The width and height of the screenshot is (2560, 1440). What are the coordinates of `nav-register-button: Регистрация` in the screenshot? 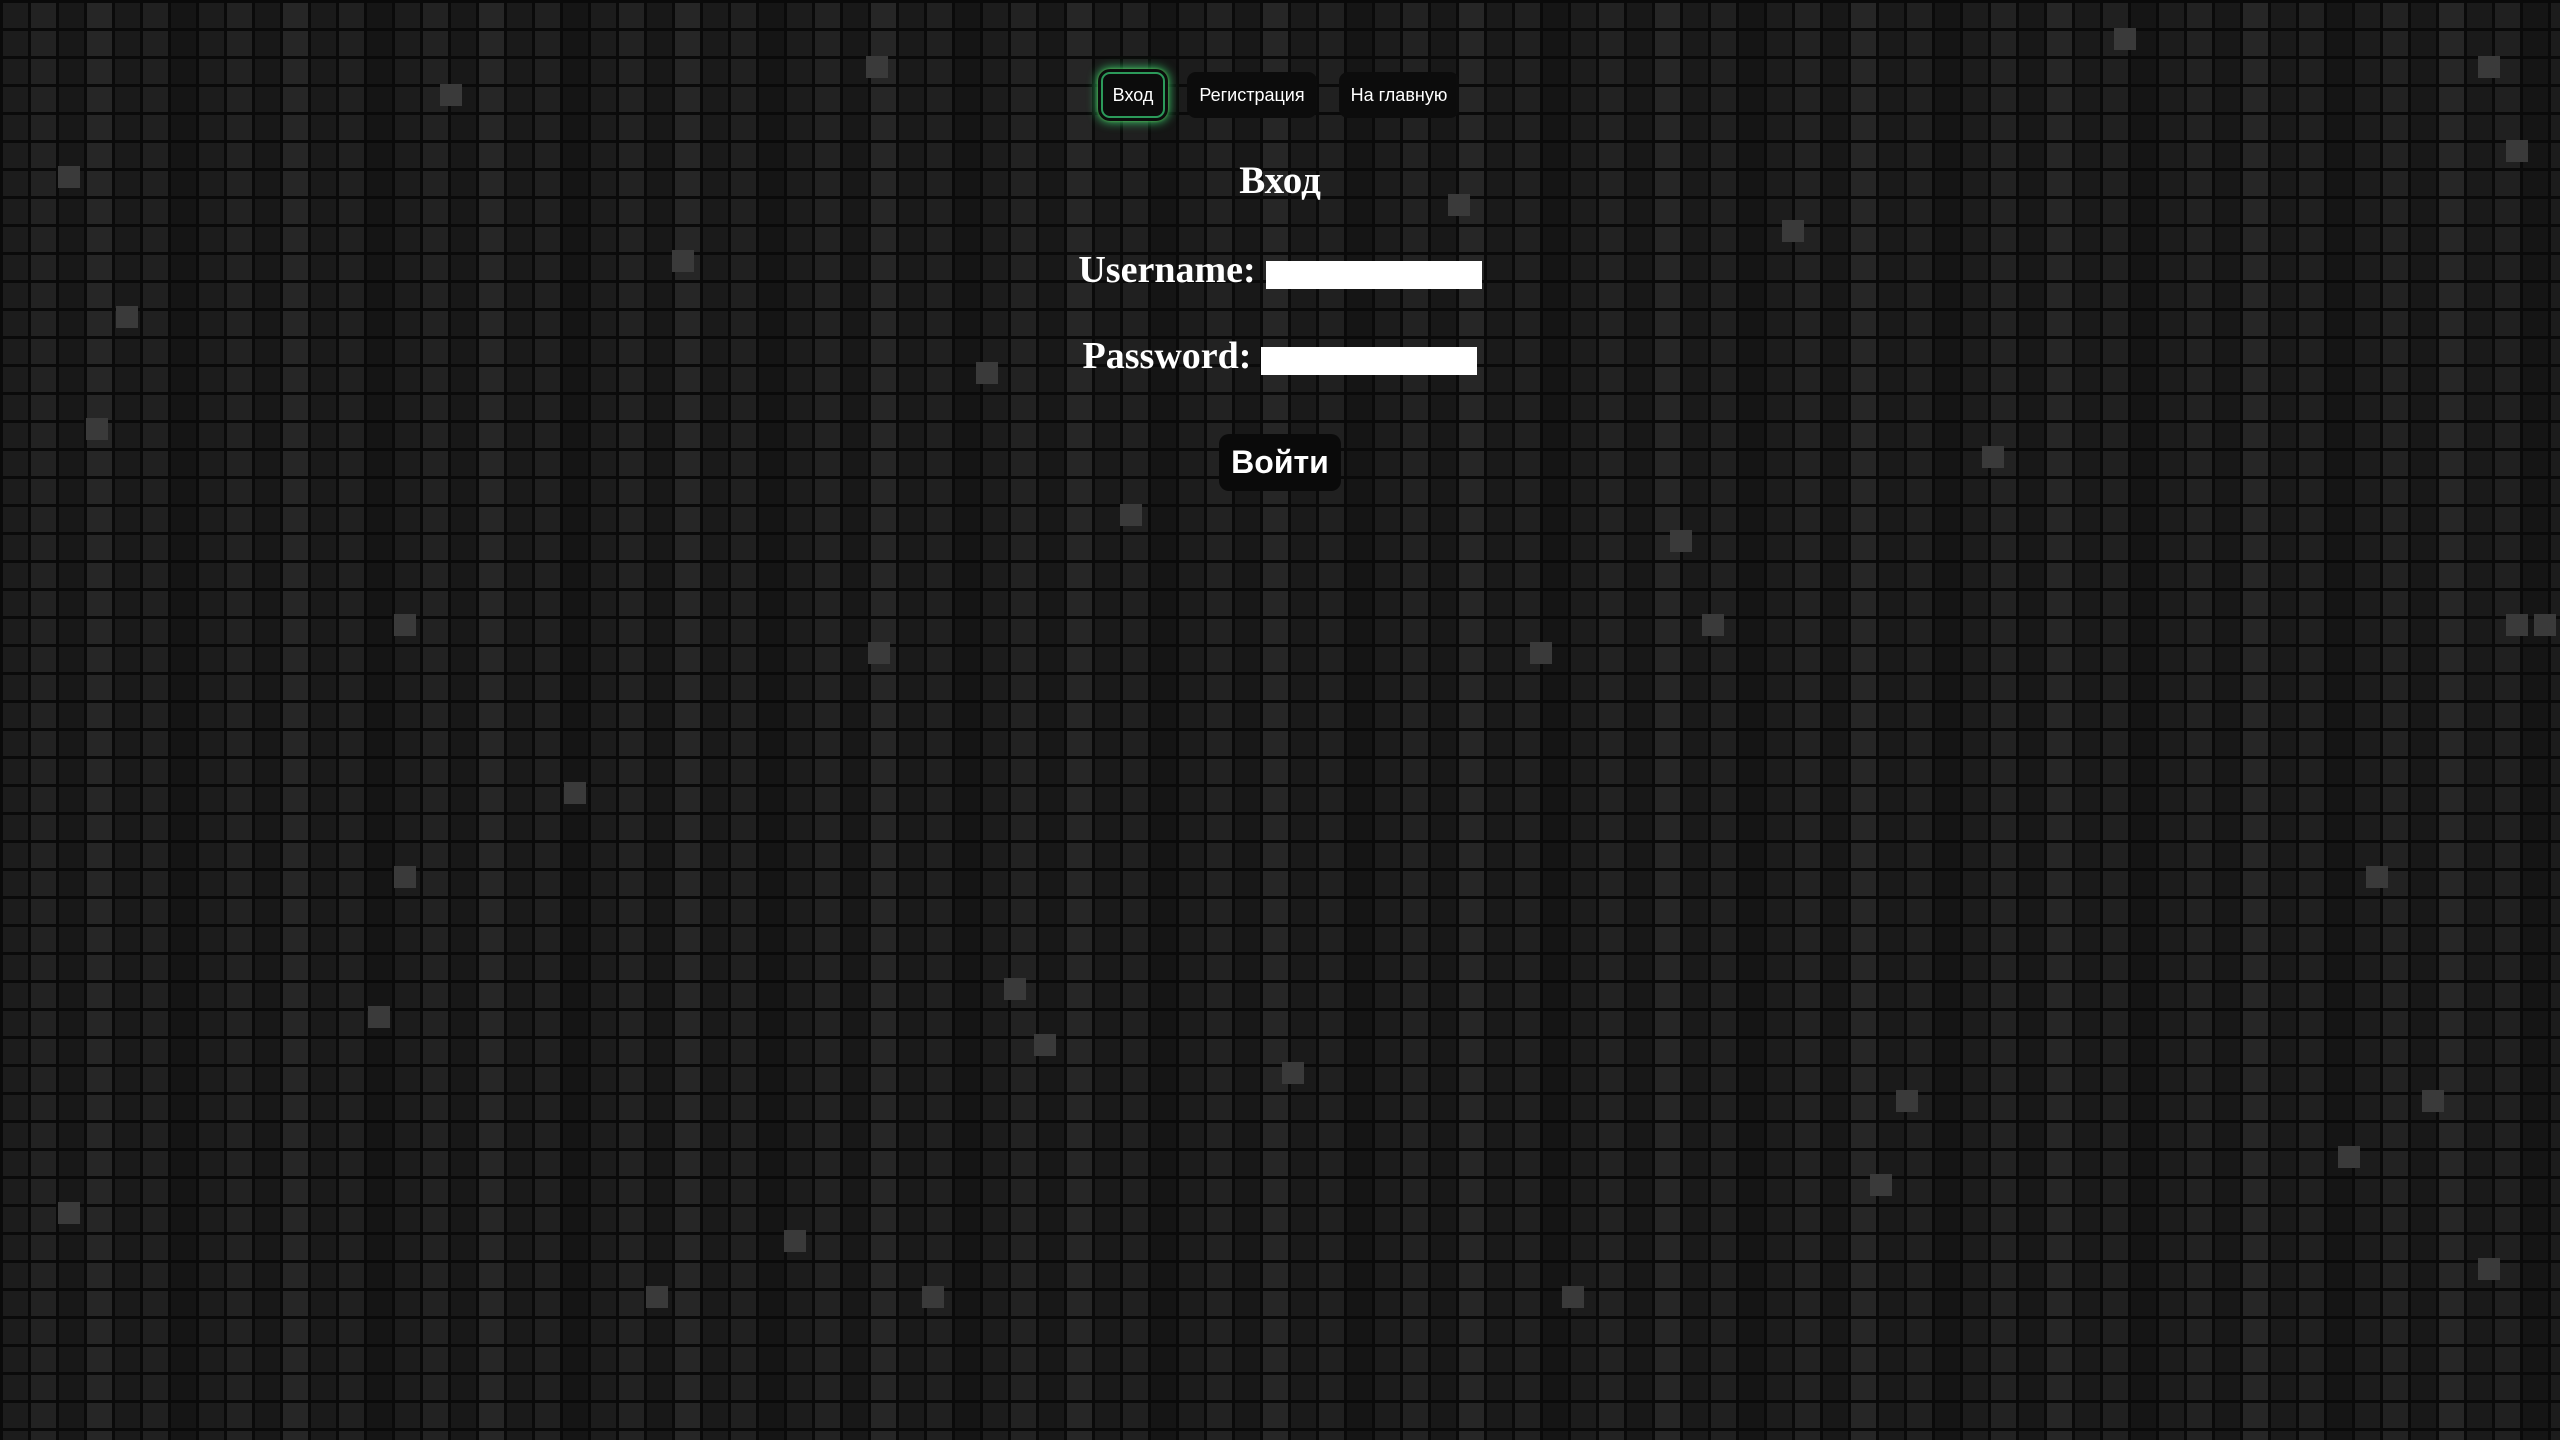 It's located at (1252, 95).